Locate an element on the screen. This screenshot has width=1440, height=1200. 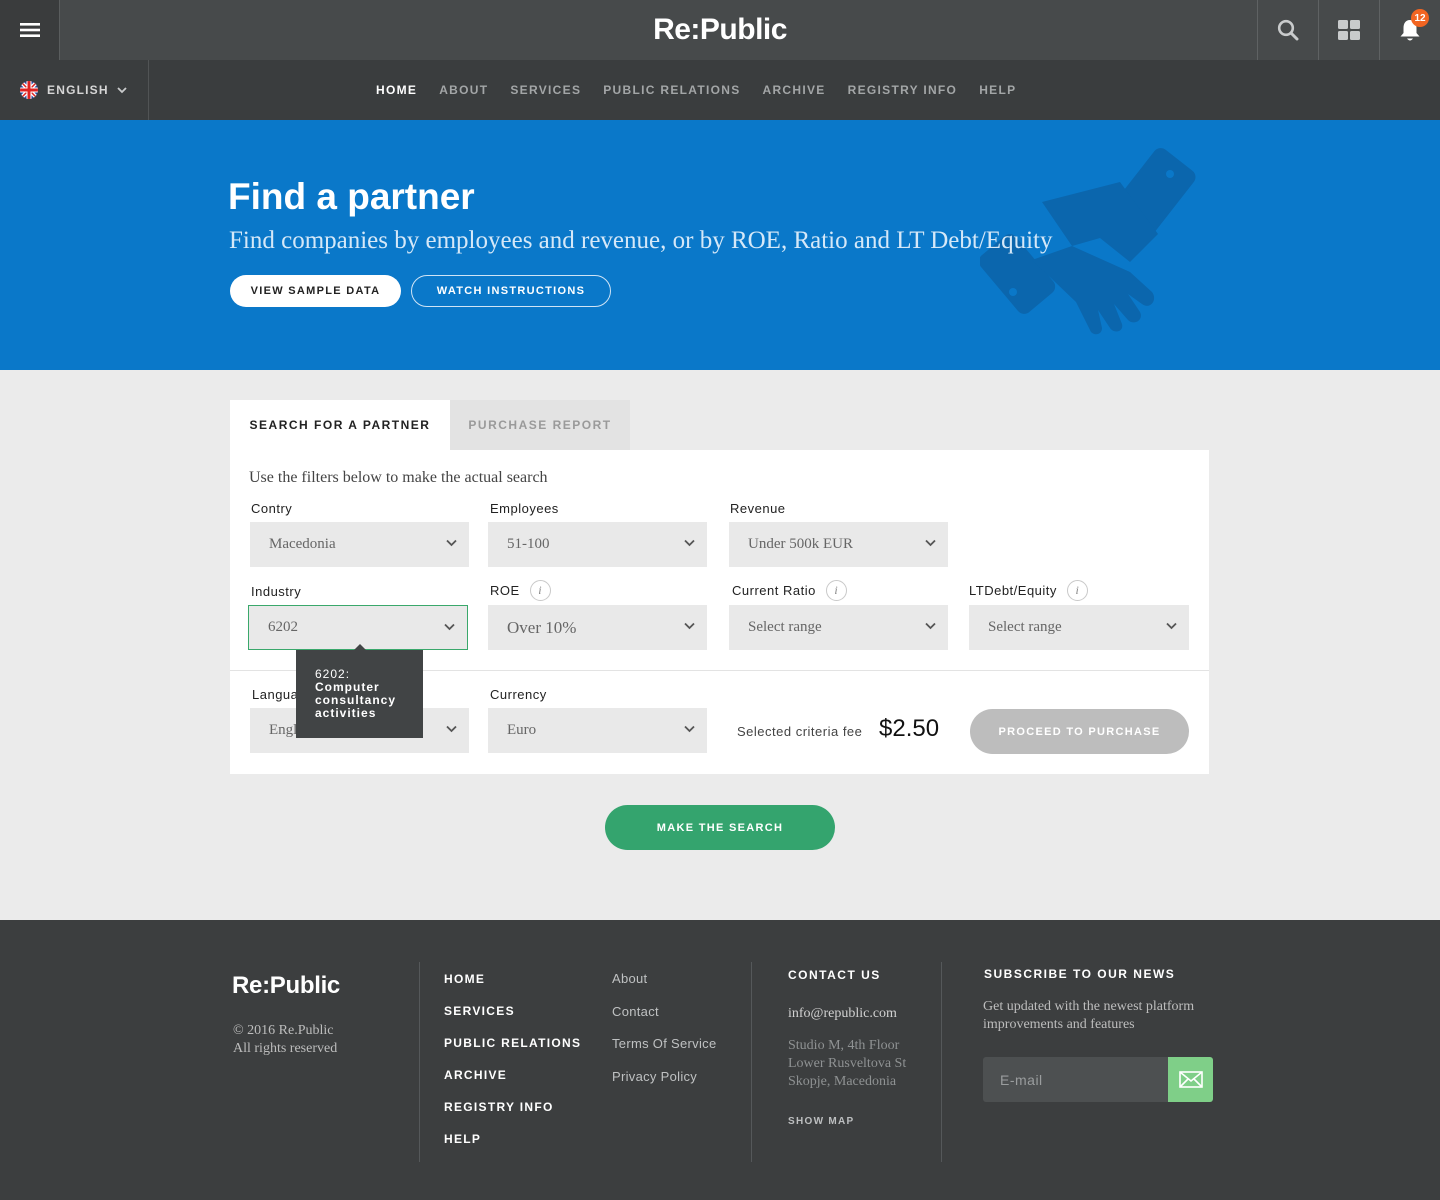
currency-value: Euro is located at coordinates (522, 730).